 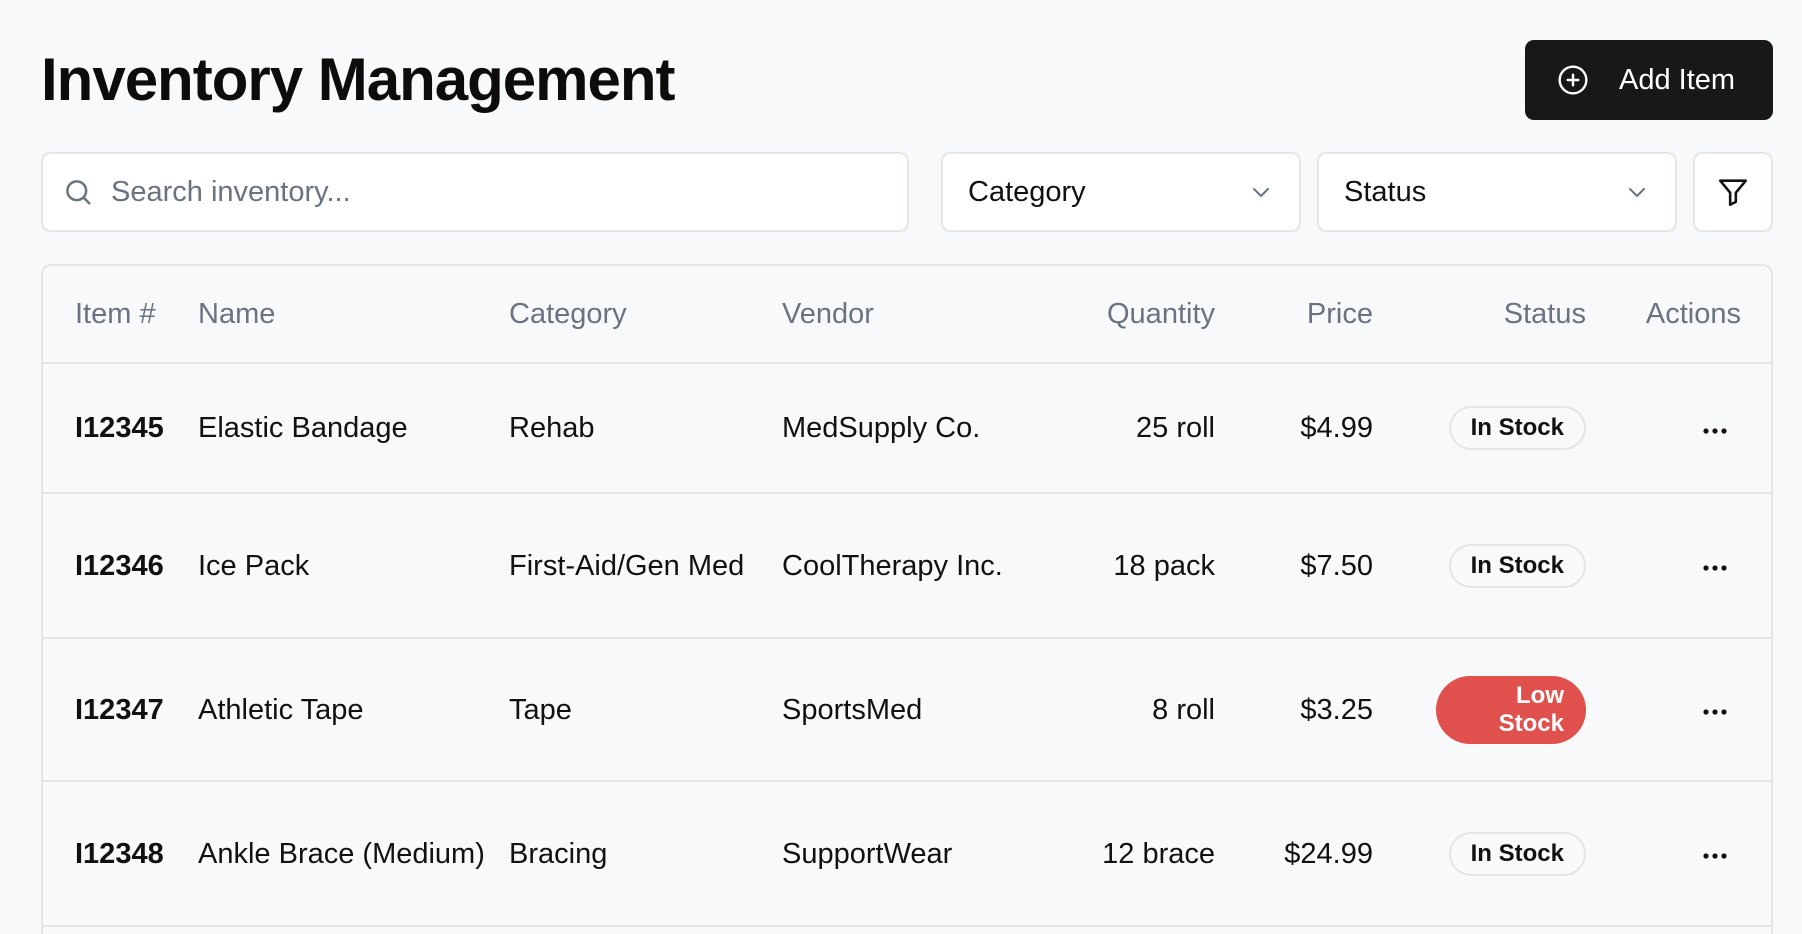 I want to click on item-vendor: SportsMed, so click(x=916, y=710).